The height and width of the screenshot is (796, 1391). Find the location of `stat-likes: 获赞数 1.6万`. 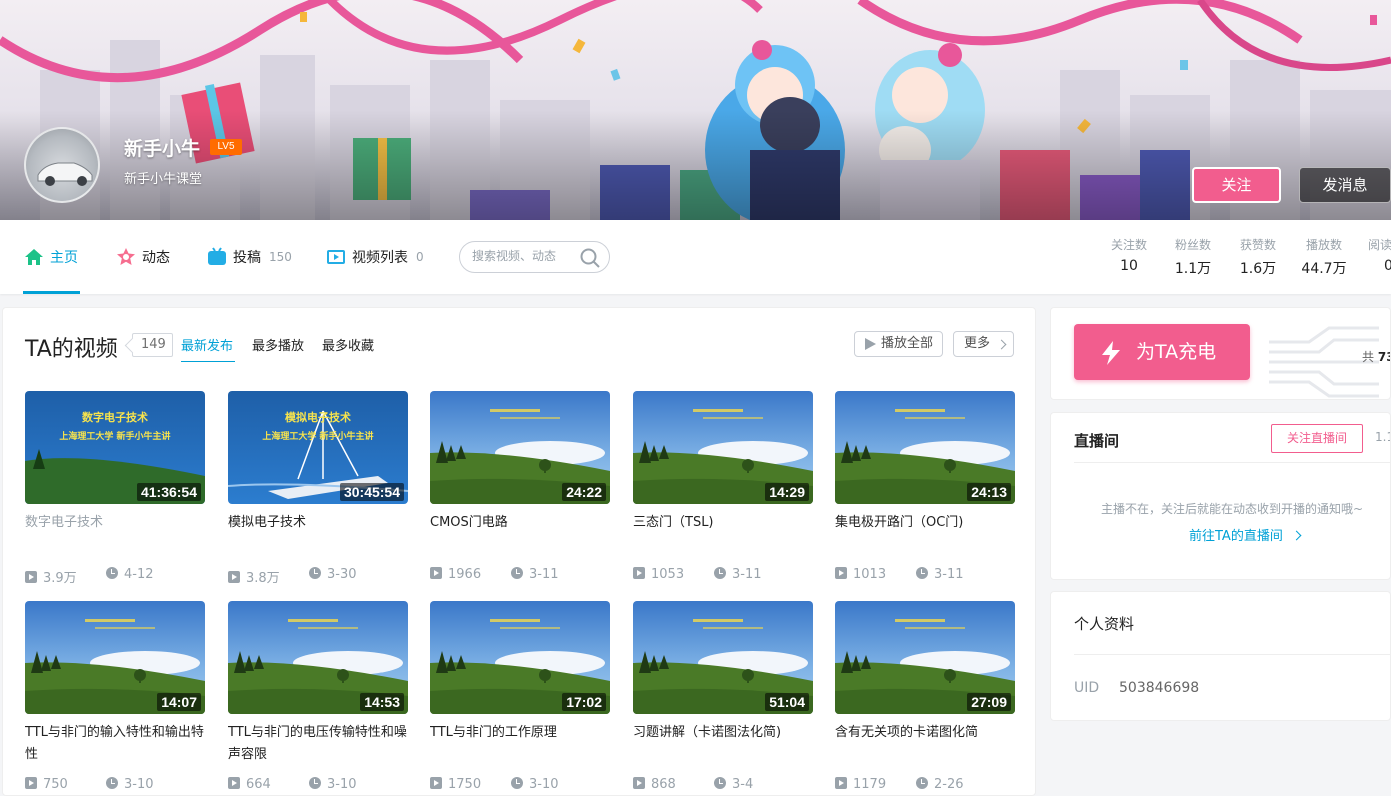

stat-likes: 获赞数 1.6万 is located at coordinates (1258, 257).